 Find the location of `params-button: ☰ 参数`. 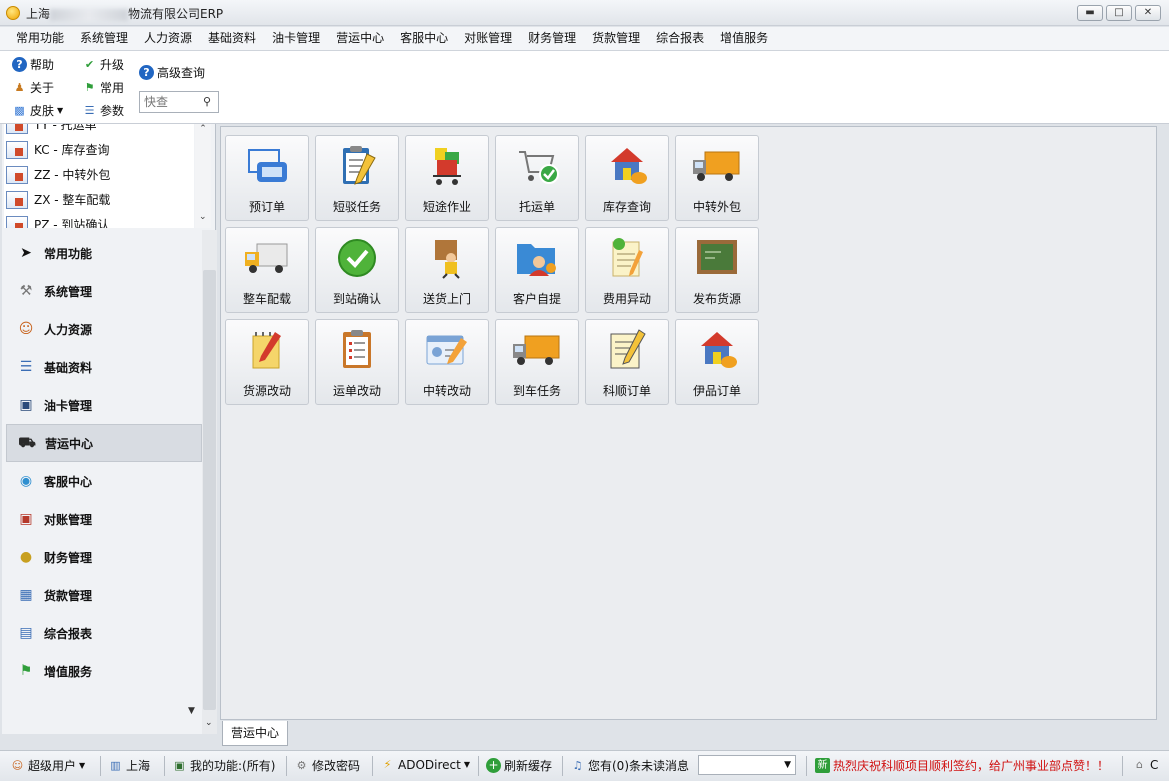

params-button: ☰ 参数 is located at coordinates (103, 110).